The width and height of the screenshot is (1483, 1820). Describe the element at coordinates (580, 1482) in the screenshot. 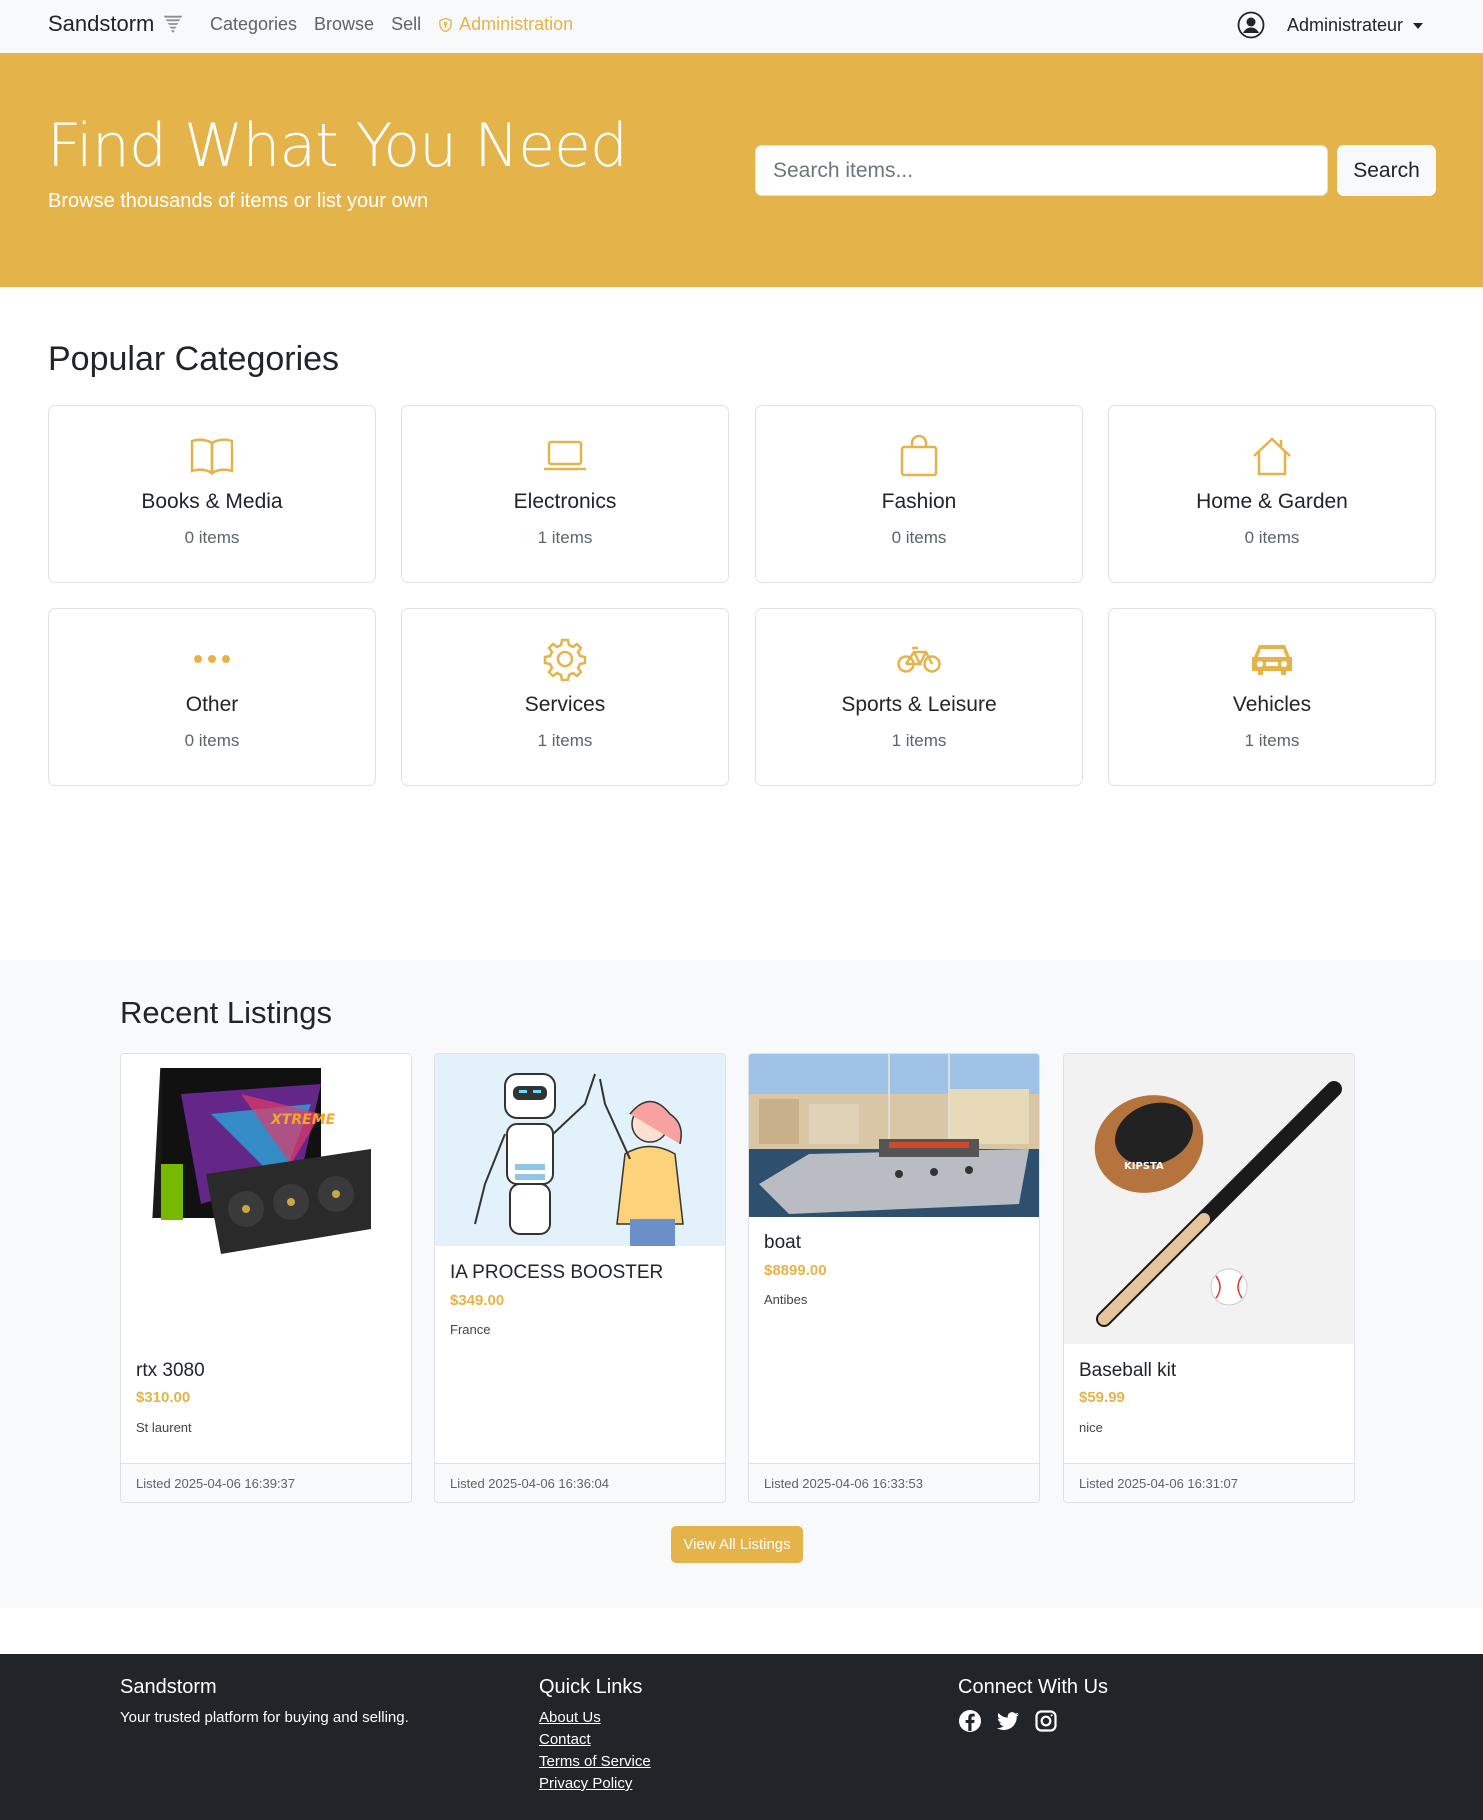

I see `listing-footer: Listed 2025-04-06 16:36:04` at that location.